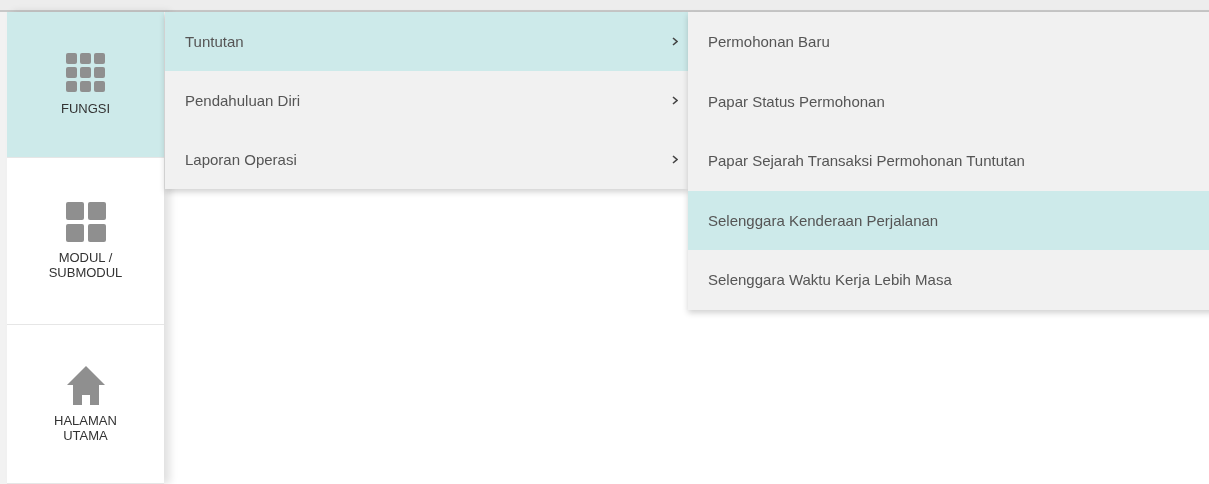 This screenshot has width=1209, height=484. What do you see at coordinates (948, 220) in the screenshot?
I see `menu-item: Selenggara Kenderaan Perjalanan` at bounding box center [948, 220].